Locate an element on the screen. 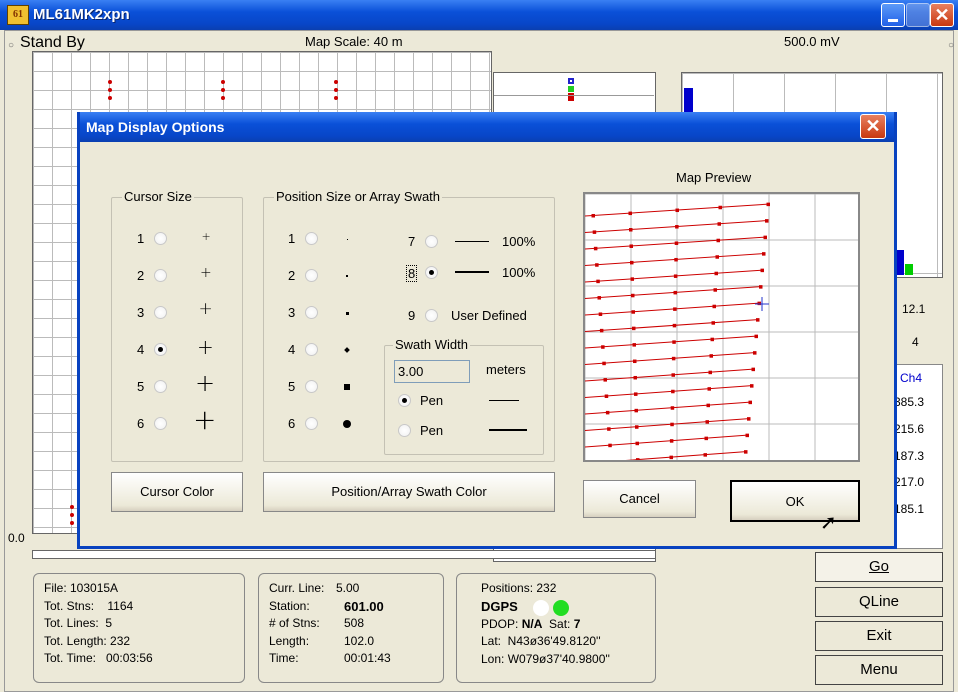 This screenshot has width=958, height=692. go-button: Go is located at coordinates (879, 567).